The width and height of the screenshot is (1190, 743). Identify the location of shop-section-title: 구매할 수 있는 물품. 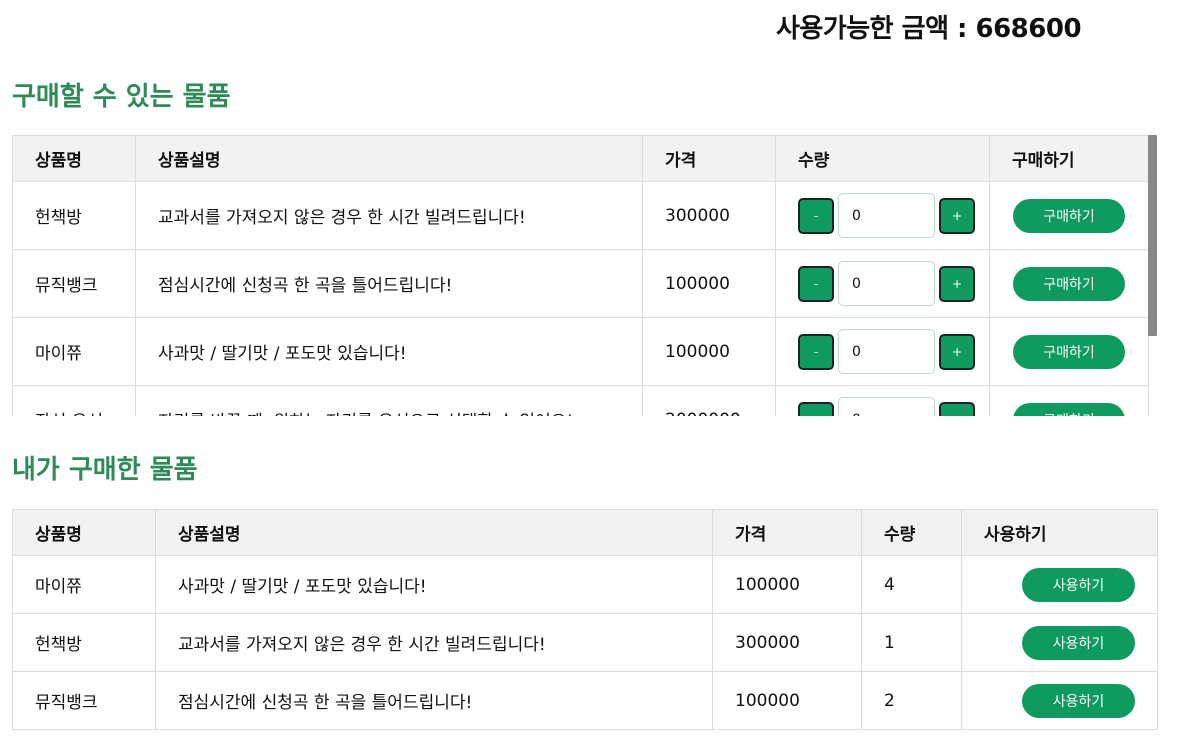
(121, 97).